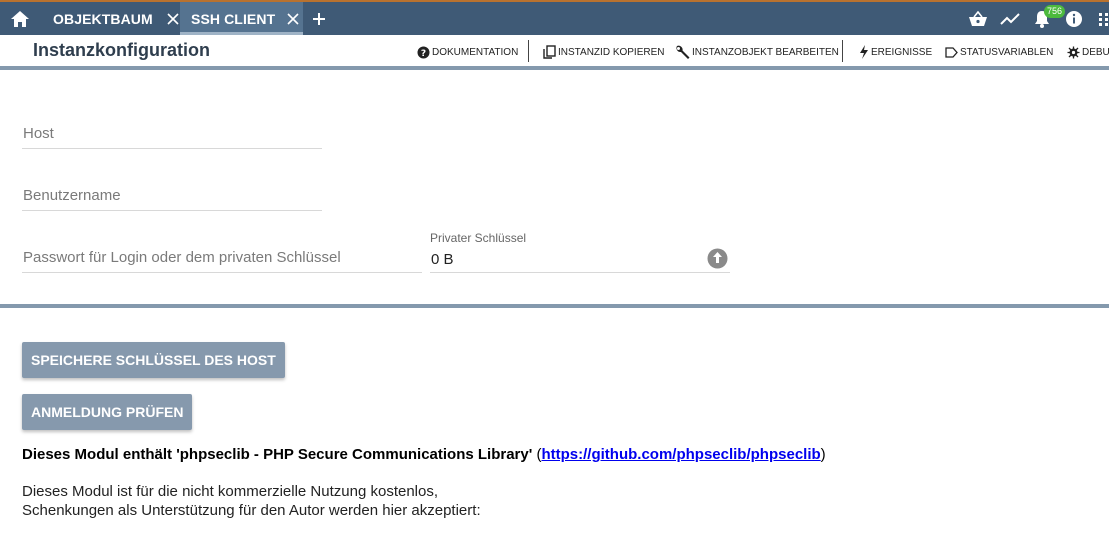 This screenshot has height=533, width=1109. I want to click on home-button, so click(20, 18).